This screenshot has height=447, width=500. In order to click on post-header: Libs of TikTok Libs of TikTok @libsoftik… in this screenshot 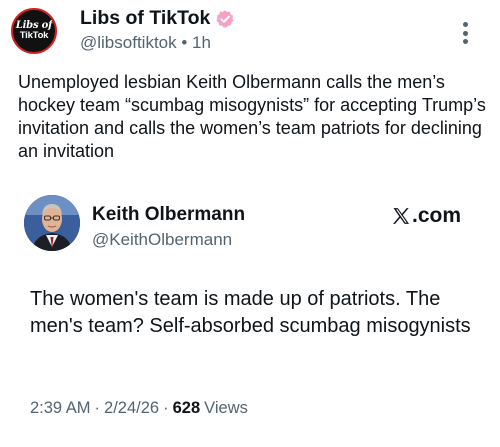, I will do `click(250, 30)`.